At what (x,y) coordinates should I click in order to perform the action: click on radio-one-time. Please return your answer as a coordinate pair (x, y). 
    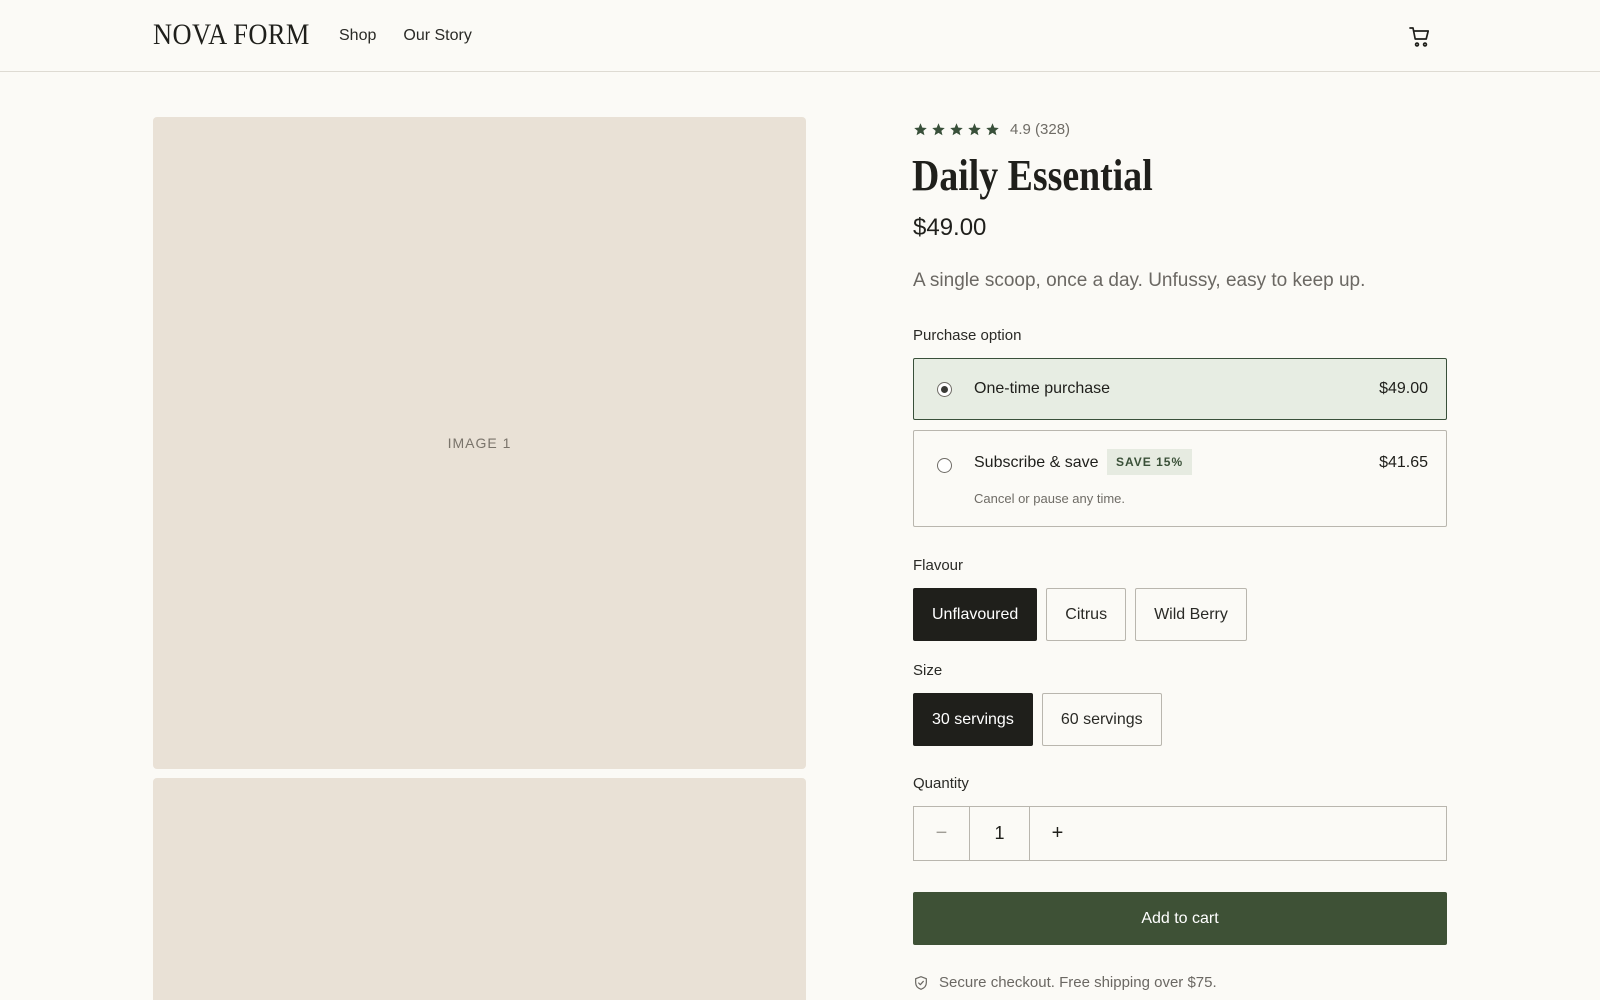
    Looking at the image, I should click on (944, 389).